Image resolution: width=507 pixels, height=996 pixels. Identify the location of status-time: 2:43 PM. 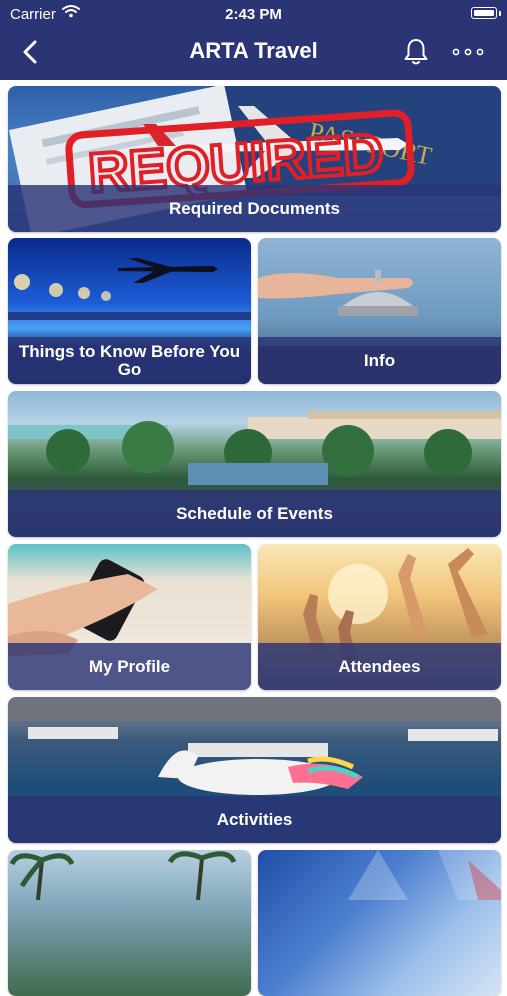
(253, 14).